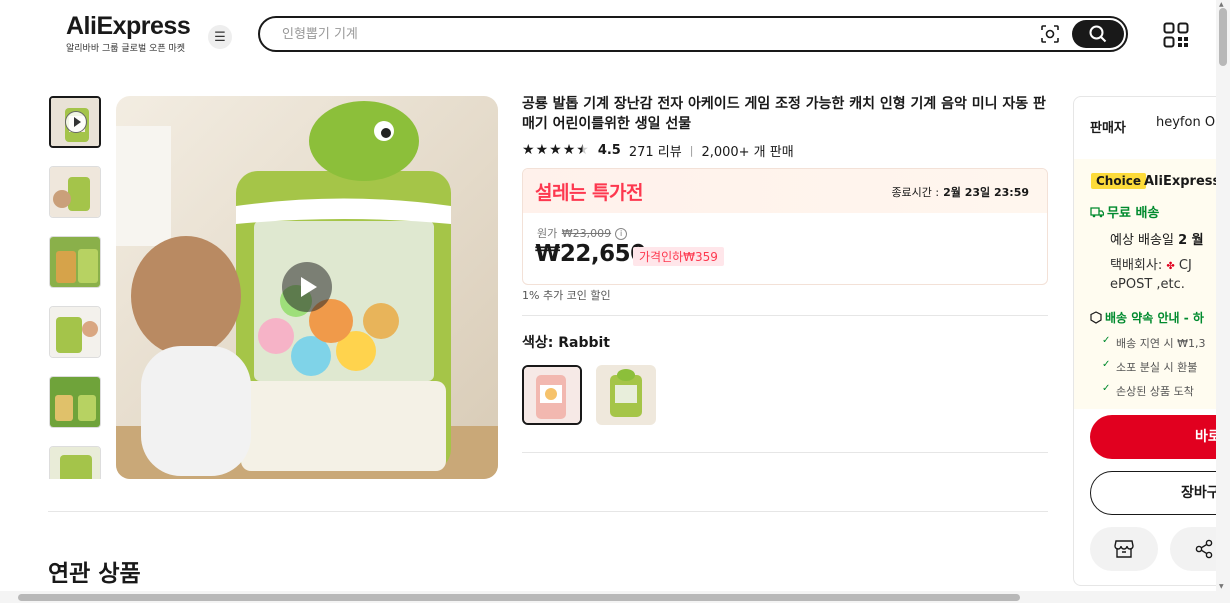  I want to click on truck-icon, so click(1097, 212).